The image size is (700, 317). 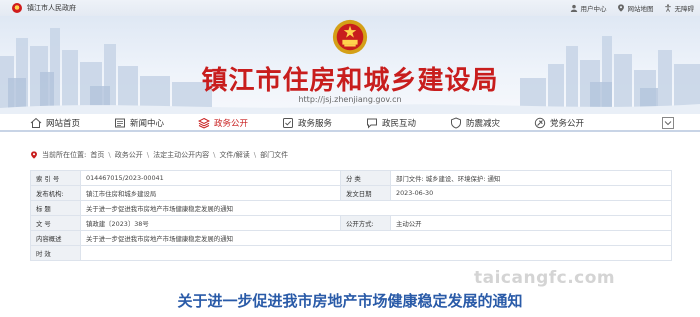 I want to click on nav-item-label: 政务公开, so click(x=231, y=124).